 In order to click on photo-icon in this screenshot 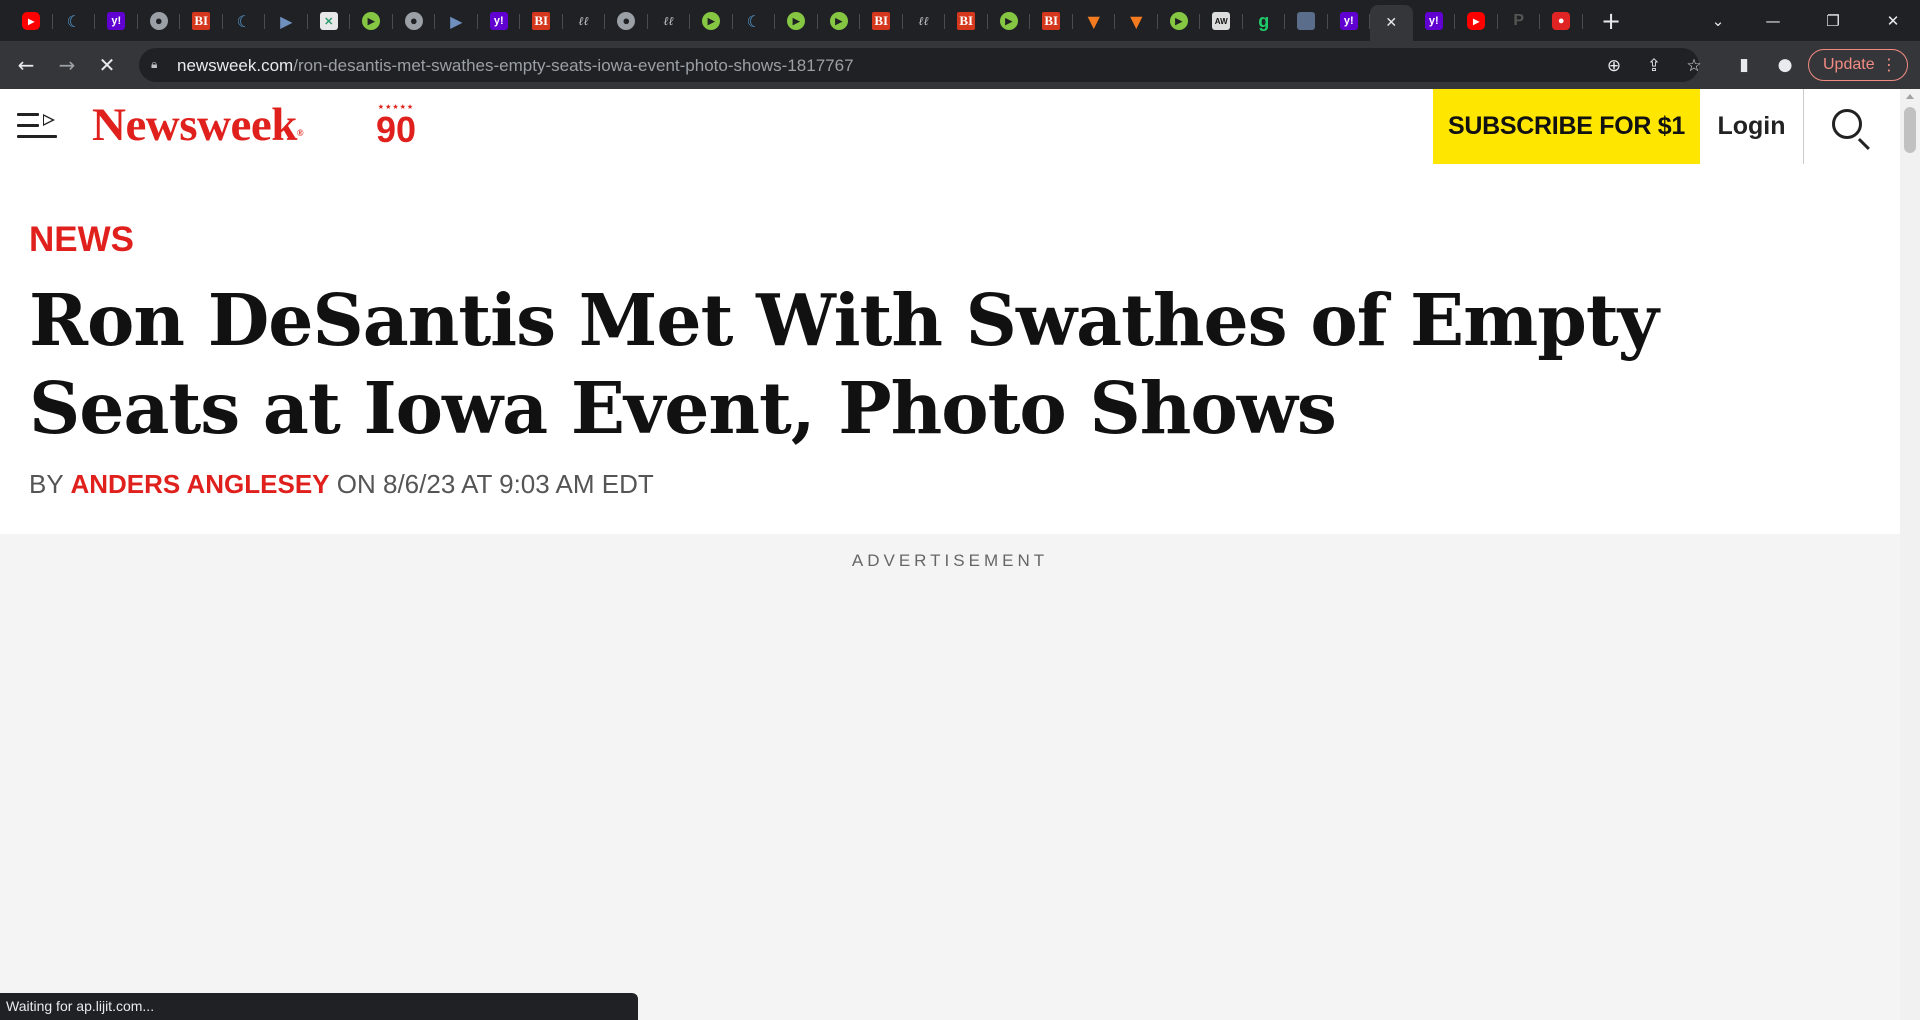, I will do `click(1306, 21)`.